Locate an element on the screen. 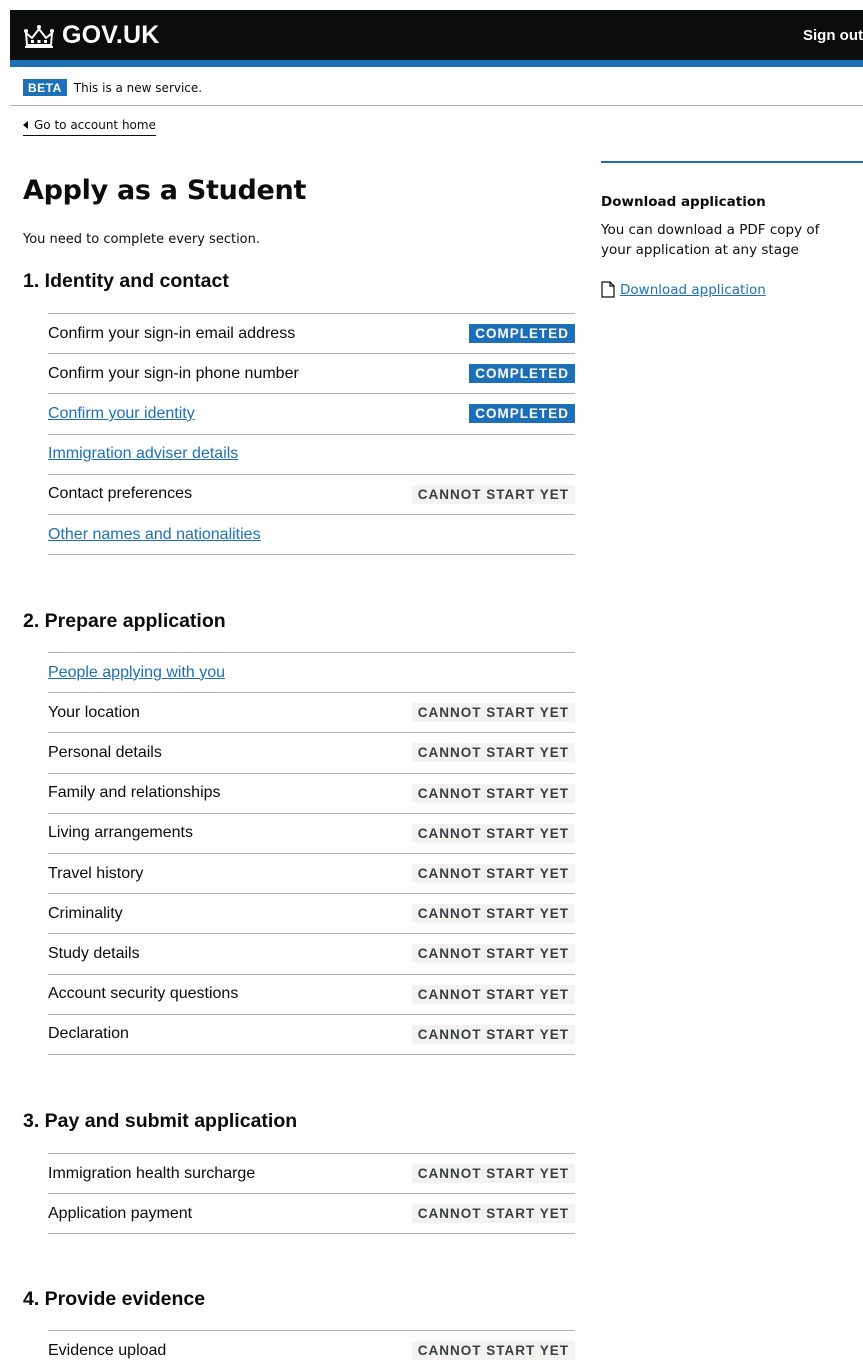 Image resolution: width=863 pixels, height=1364 pixels. task-row: Travel history CANNOT START YET is located at coordinates (311, 874).